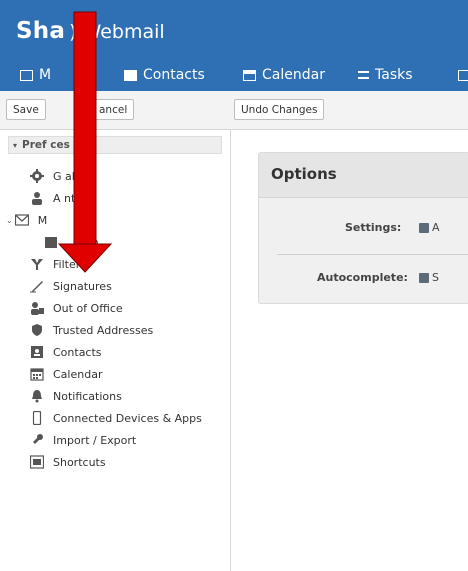 The width and height of the screenshot is (468, 571). Describe the element at coordinates (37, 396) in the screenshot. I see `bell-icon` at that location.